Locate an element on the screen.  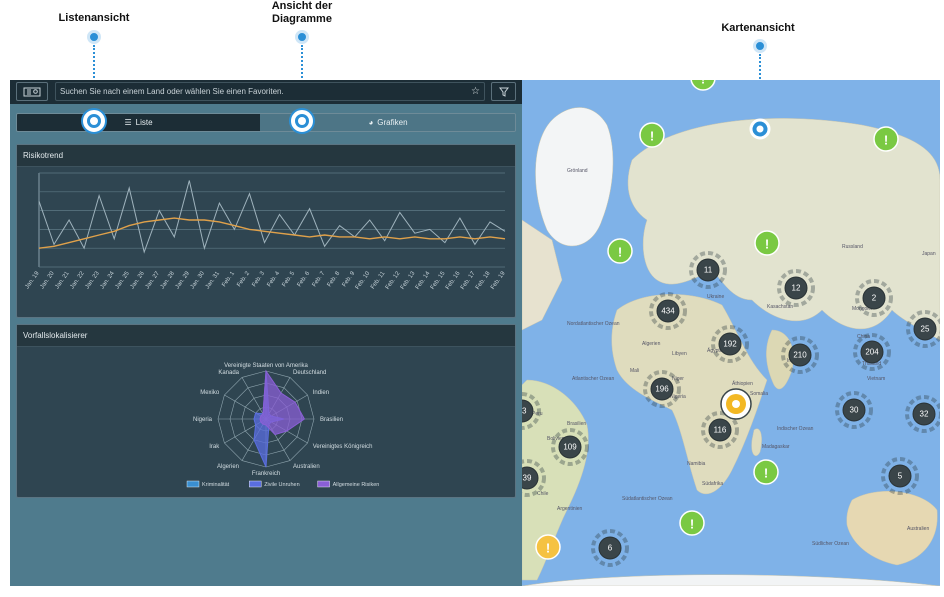
callout-marker-list-tab is located at coordinates (94, 121).